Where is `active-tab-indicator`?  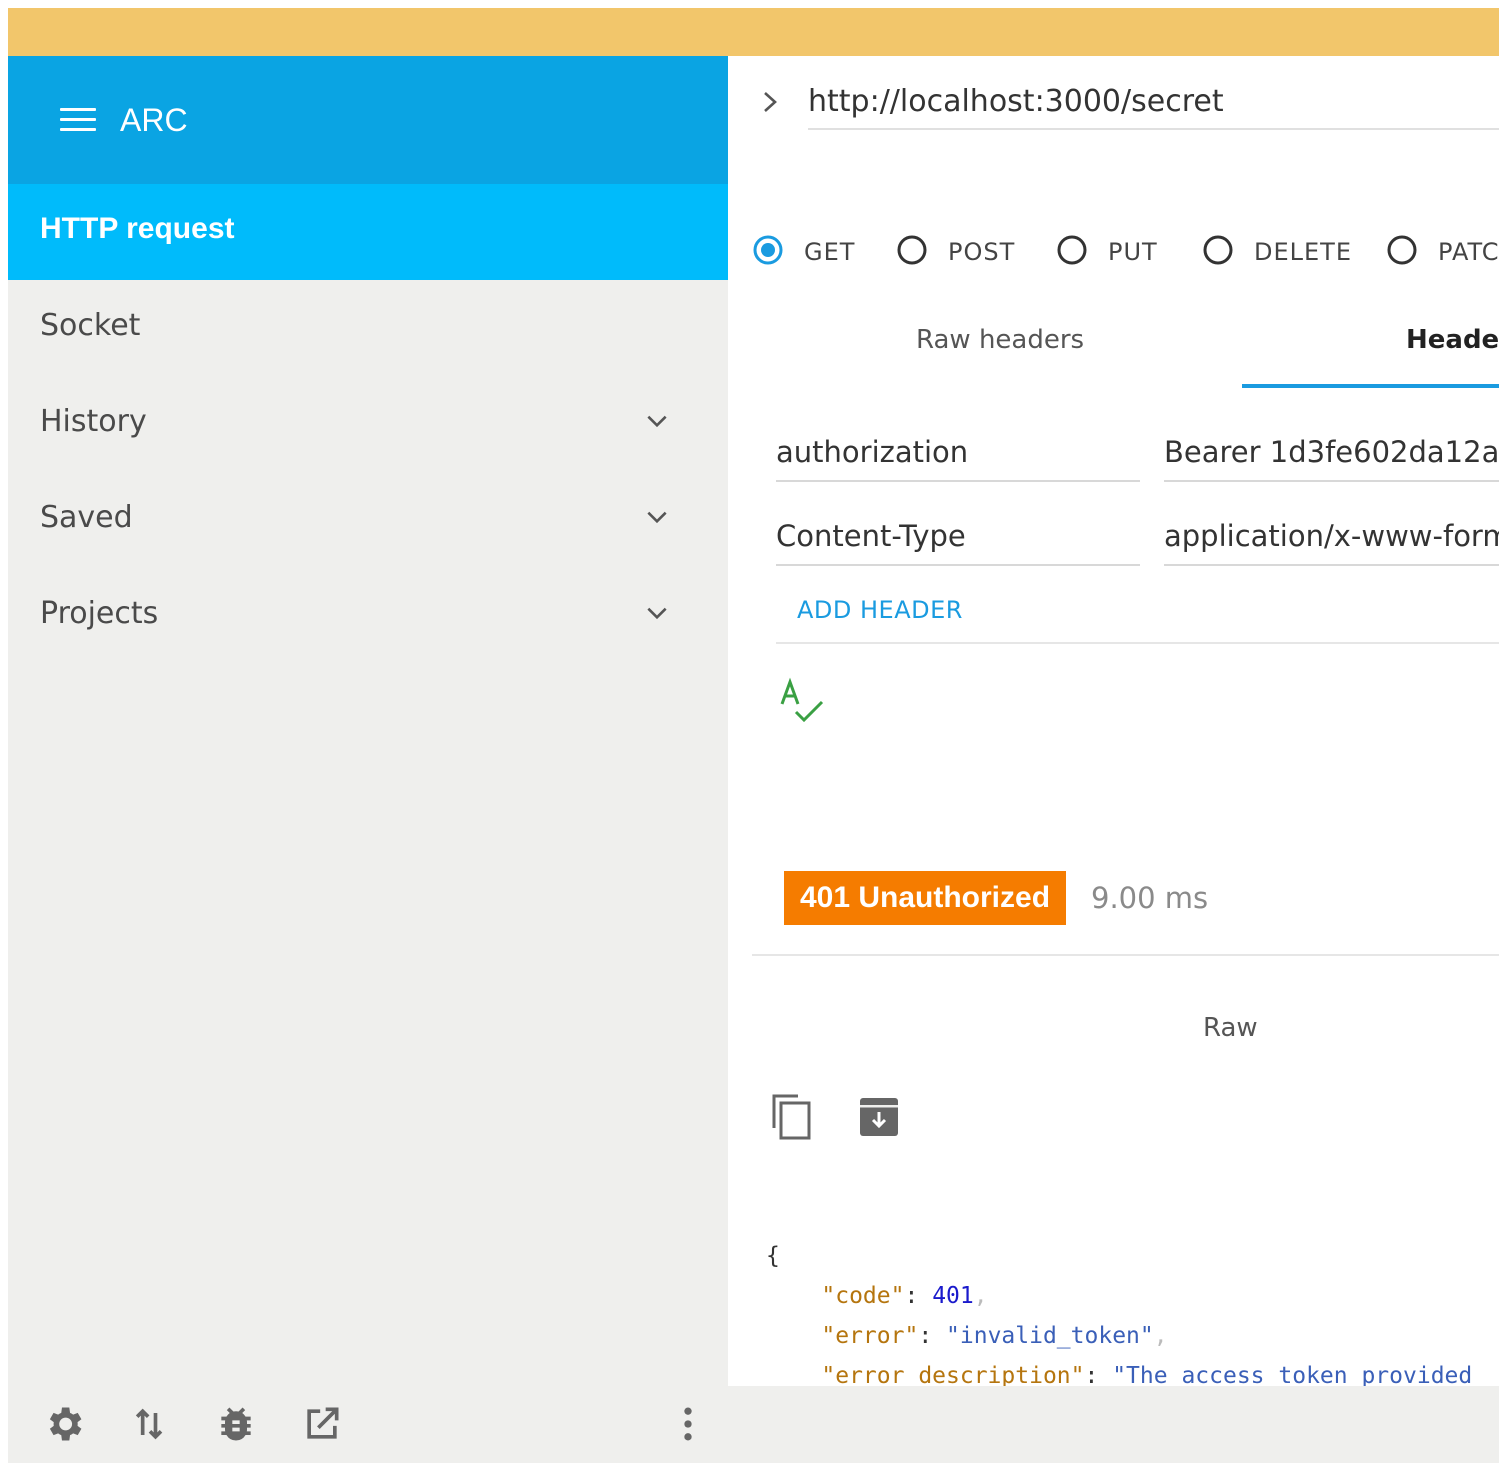
active-tab-indicator is located at coordinates (1370, 386).